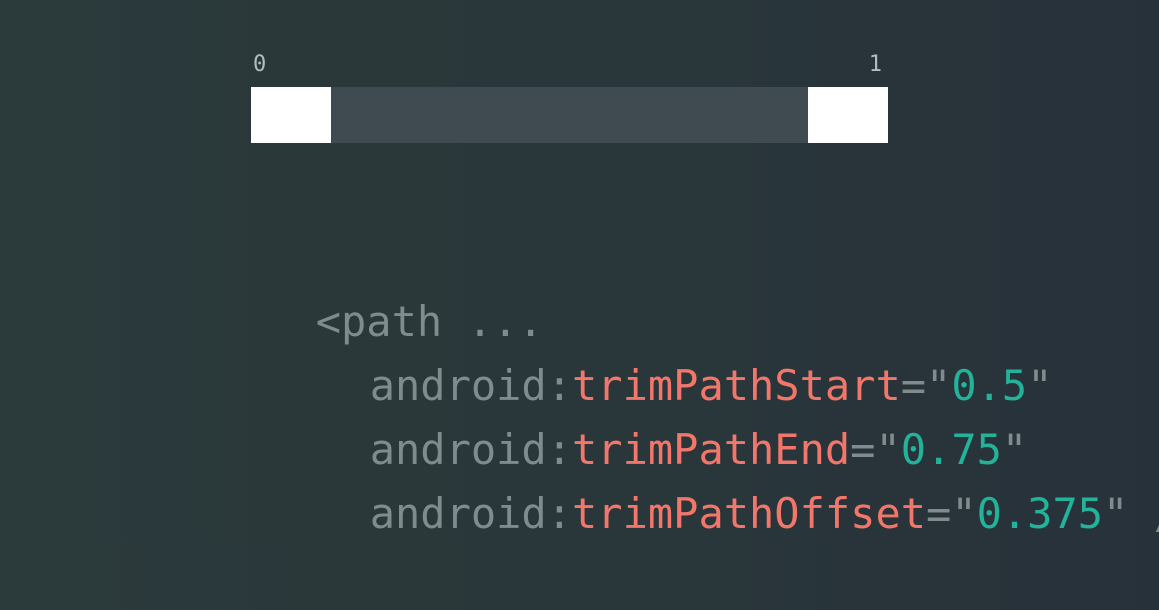 This screenshot has width=1159, height=610. Describe the element at coordinates (875, 64) in the screenshot. I see `range-end-label: 1` at that location.